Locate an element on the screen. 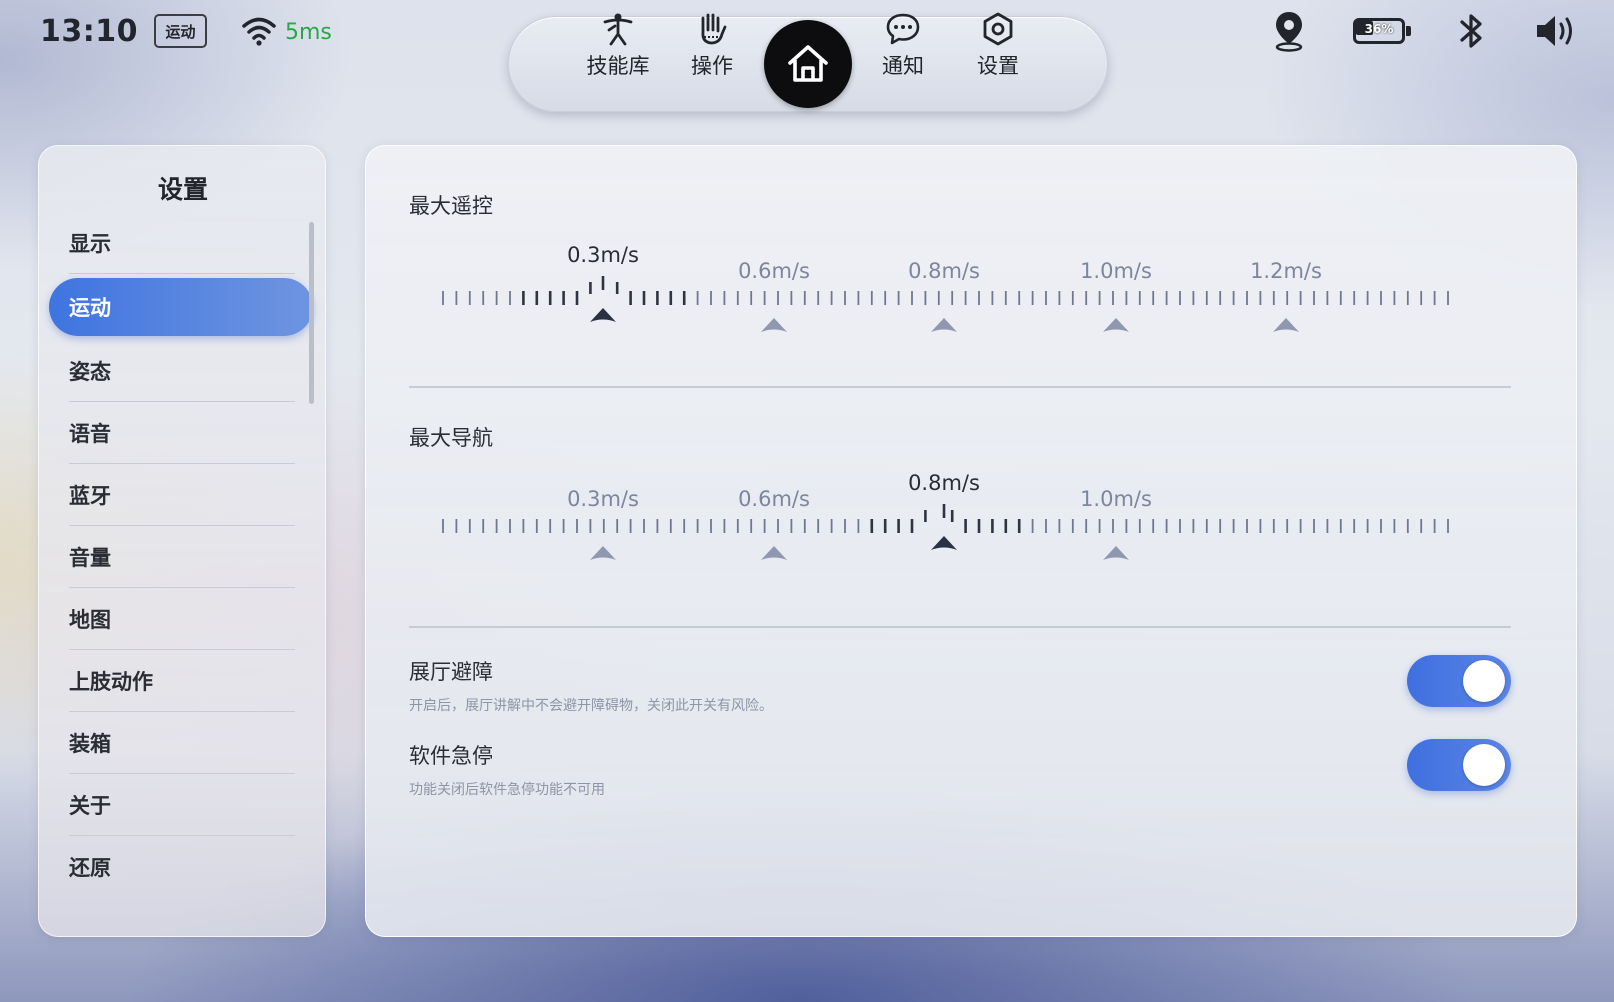 The image size is (1614, 1002). remote-option-label: 0.3m/s is located at coordinates (603, 255).